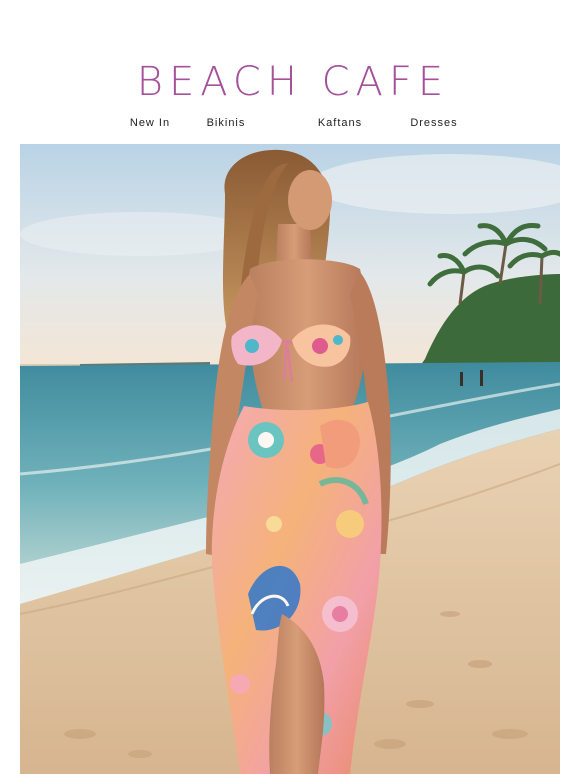  Describe the element at coordinates (150, 124) in the screenshot. I see `nav-item-new-in: New In` at that location.